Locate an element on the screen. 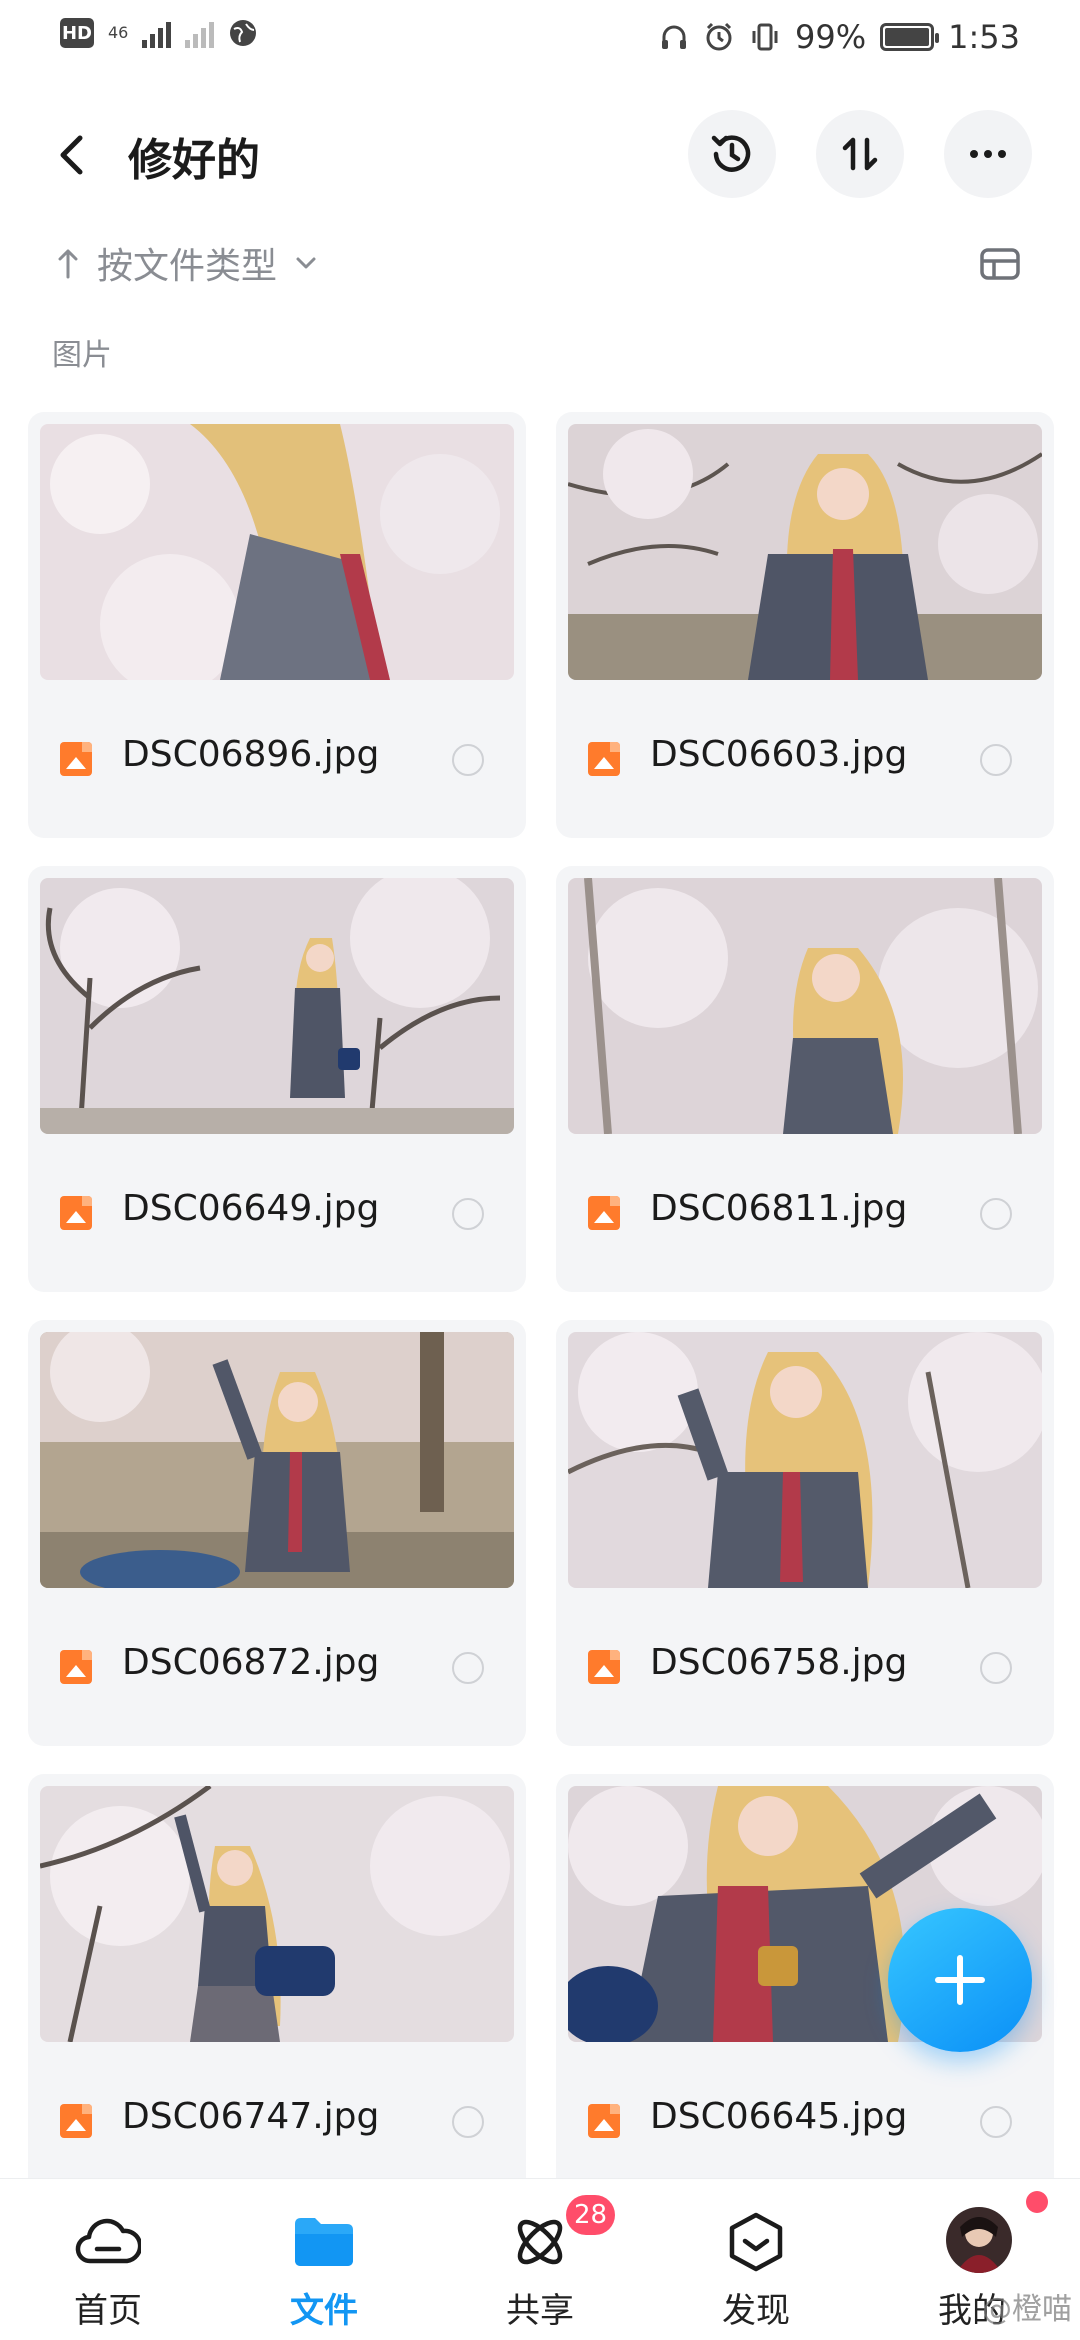  sort-label: 按文件类型 is located at coordinates (187, 266).